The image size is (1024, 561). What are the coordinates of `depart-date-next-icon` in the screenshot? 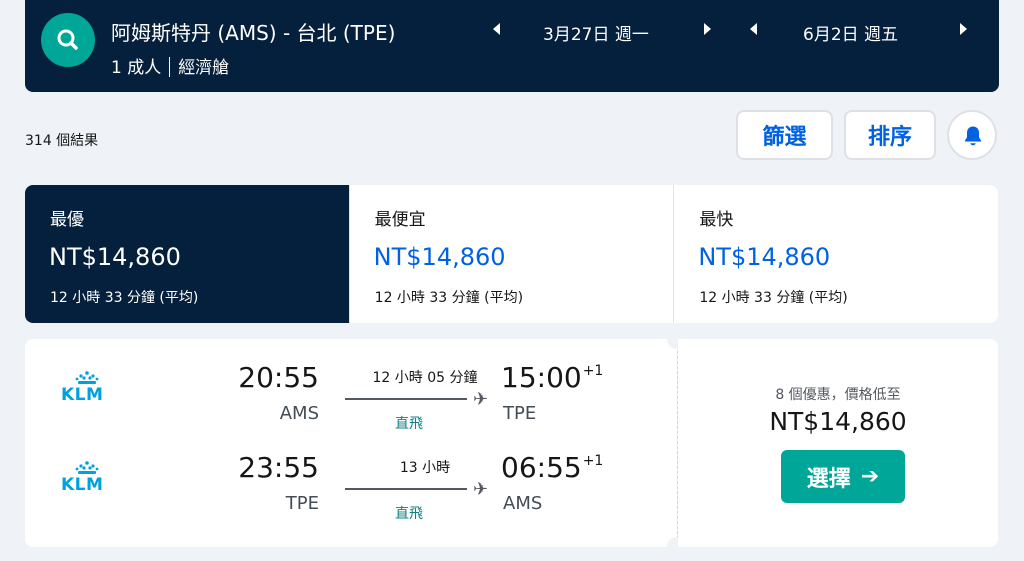 It's located at (707, 29).